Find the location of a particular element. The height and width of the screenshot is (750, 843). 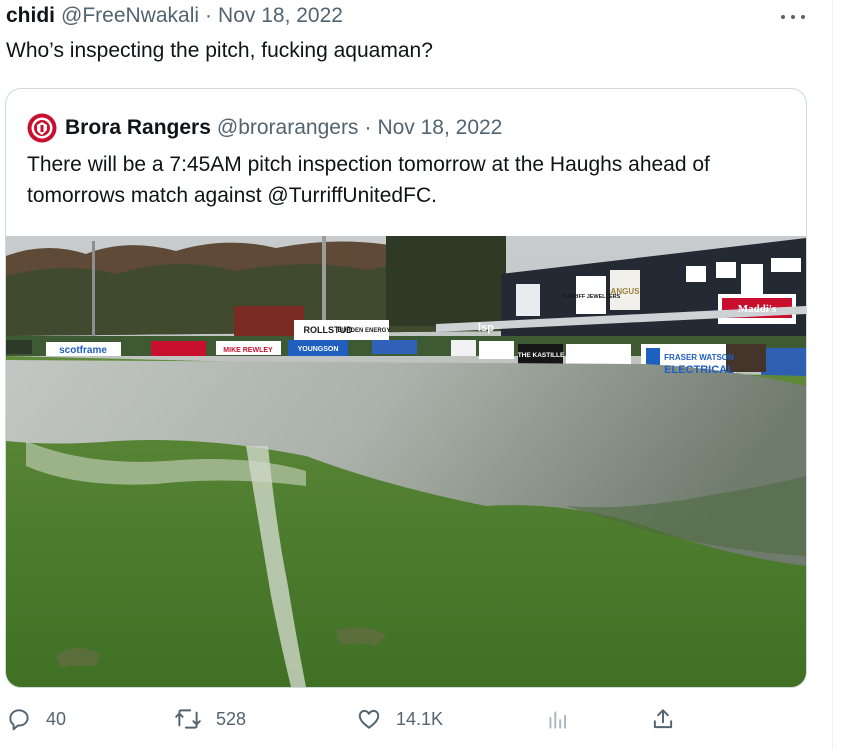

action-bar: 40 528 14.1K is located at coordinates (416, 724).